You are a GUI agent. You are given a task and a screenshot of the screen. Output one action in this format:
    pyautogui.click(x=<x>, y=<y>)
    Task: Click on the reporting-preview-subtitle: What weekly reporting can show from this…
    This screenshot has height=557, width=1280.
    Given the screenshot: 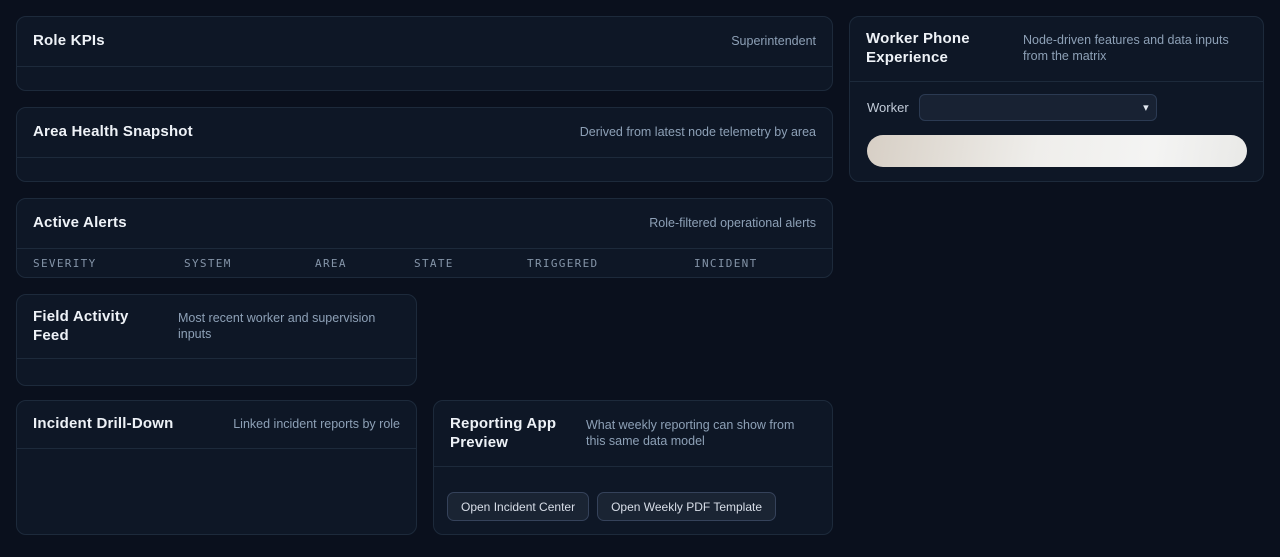 What is the action you would take?
    pyautogui.click(x=690, y=432)
    